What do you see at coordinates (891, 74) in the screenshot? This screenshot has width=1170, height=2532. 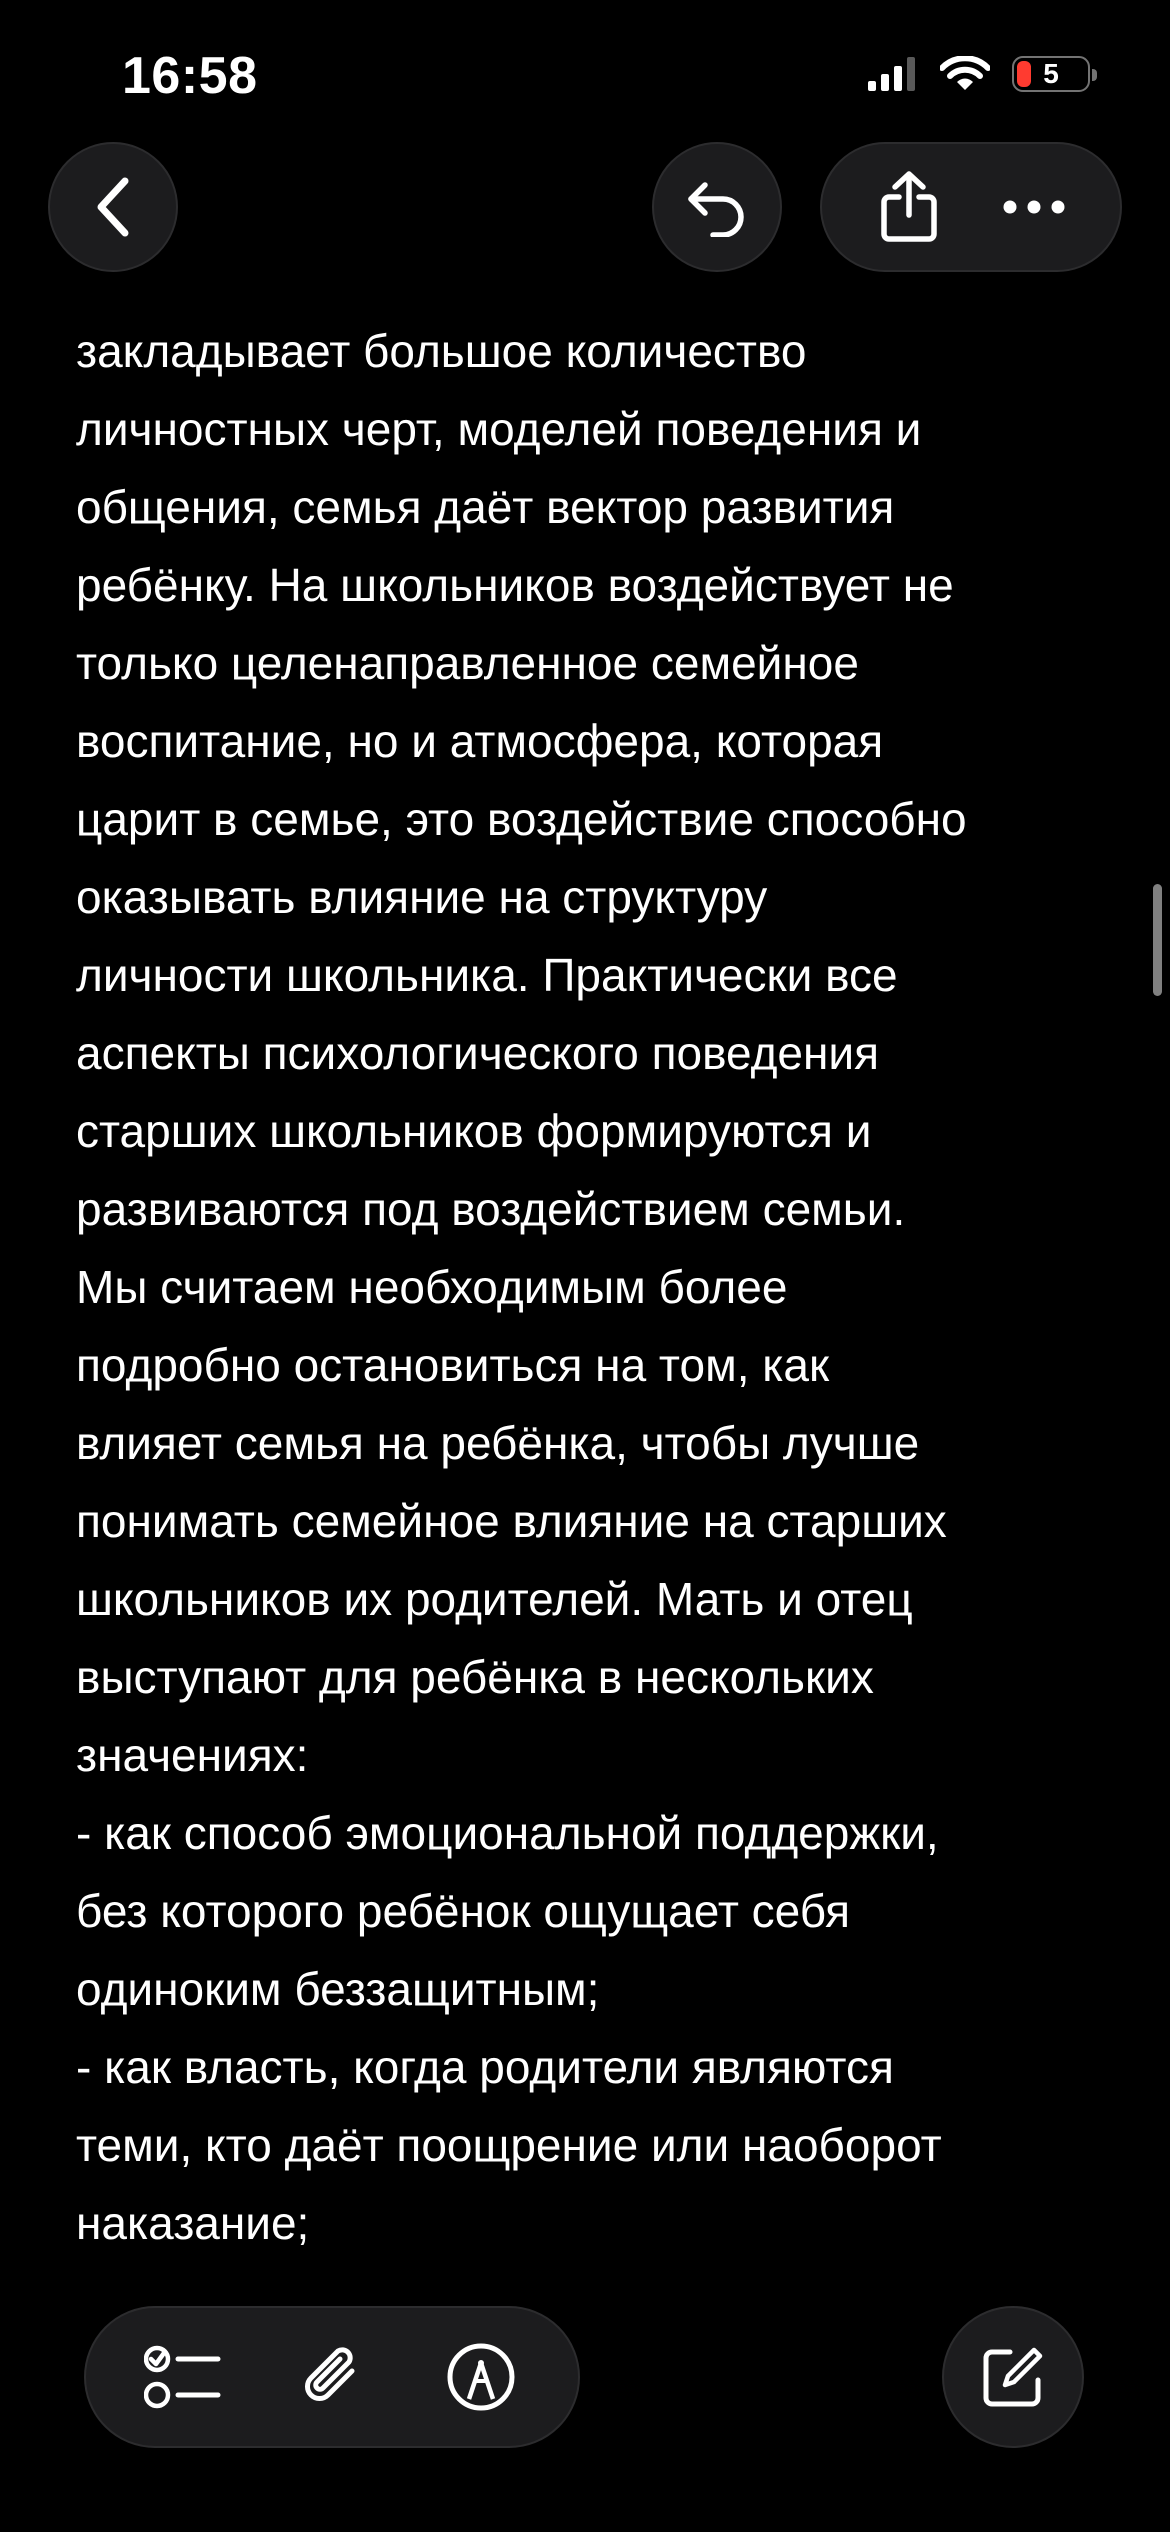 I see `signal-icon` at bounding box center [891, 74].